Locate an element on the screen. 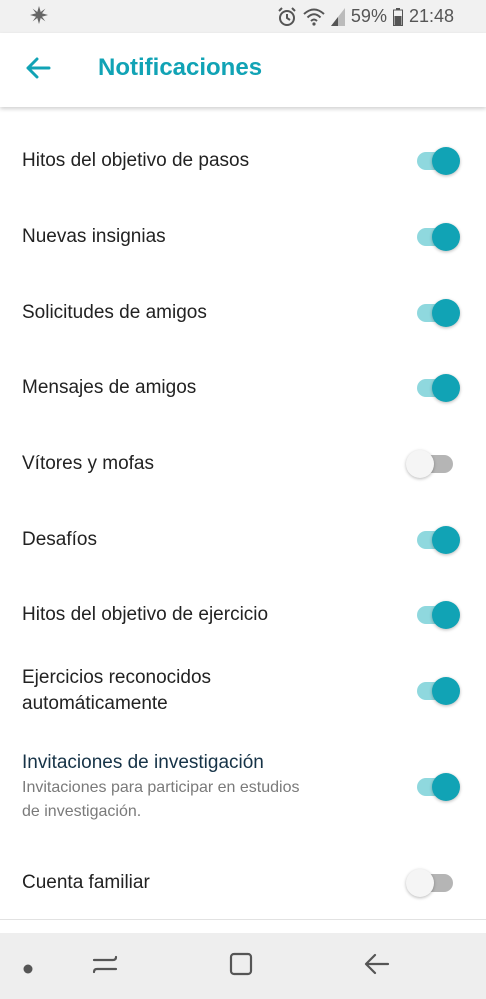  android-pinwheel-icon is located at coordinates (39, 15).